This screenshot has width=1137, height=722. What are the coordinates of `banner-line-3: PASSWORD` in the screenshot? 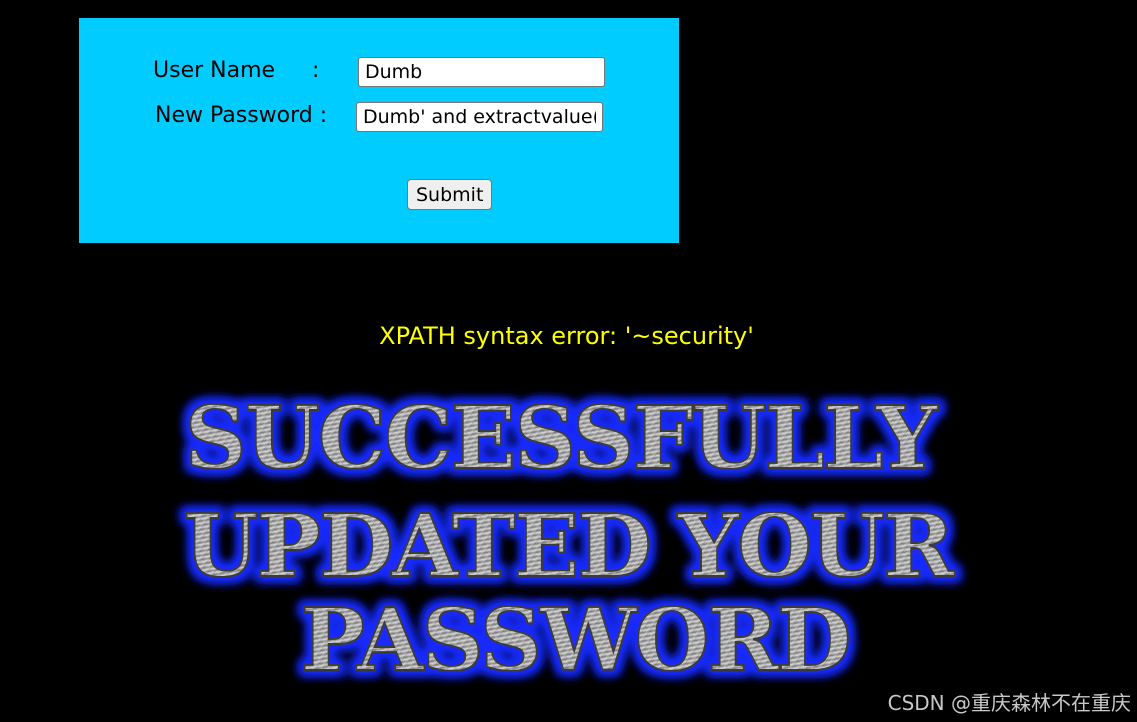 It's located at (574, 640).